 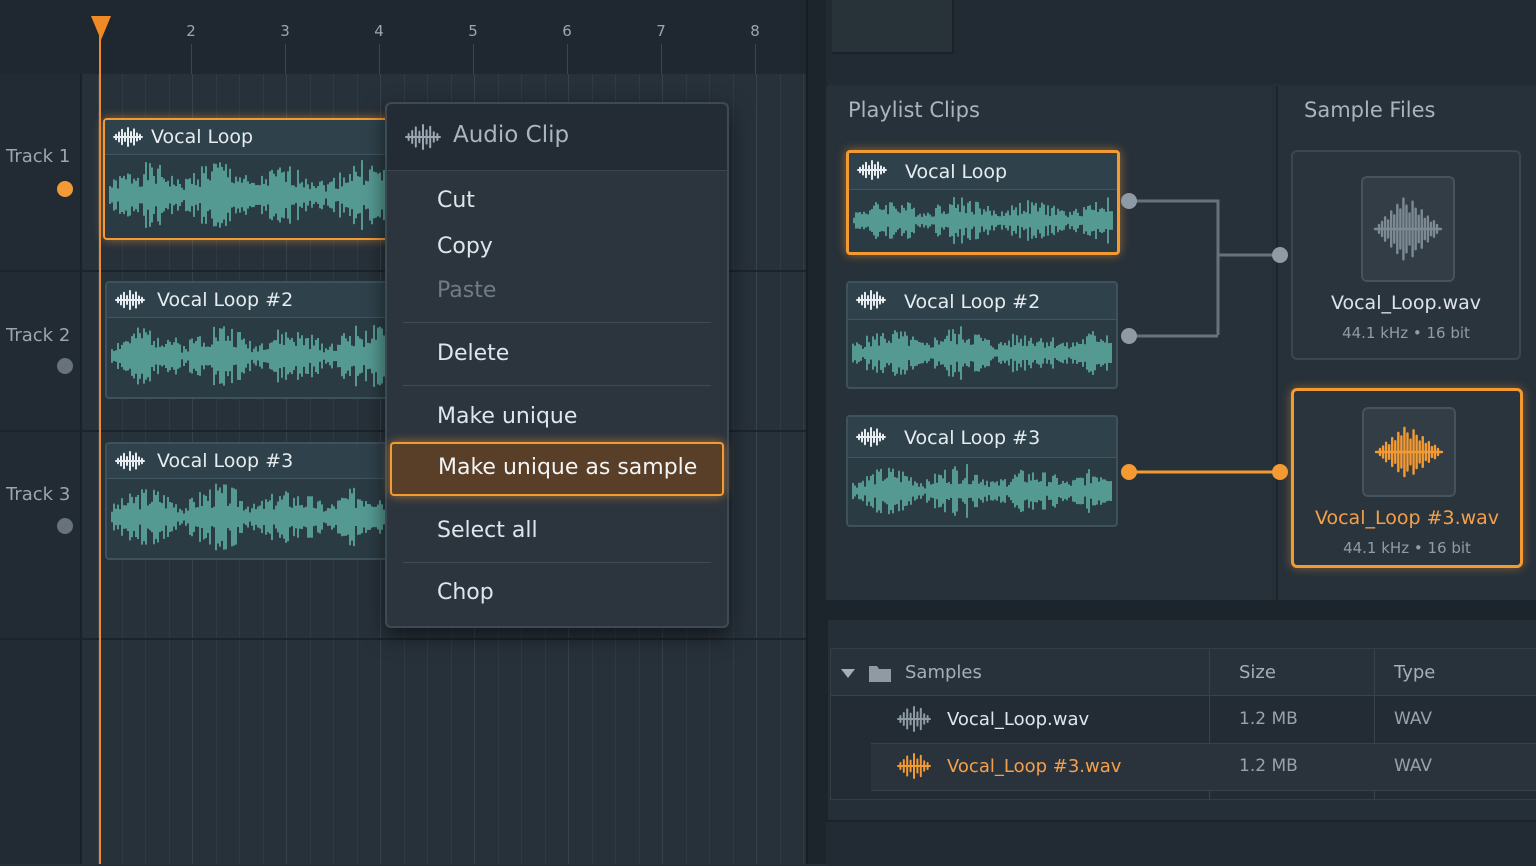 I want to click on toolbar-pane, so click(x=893, y=27).